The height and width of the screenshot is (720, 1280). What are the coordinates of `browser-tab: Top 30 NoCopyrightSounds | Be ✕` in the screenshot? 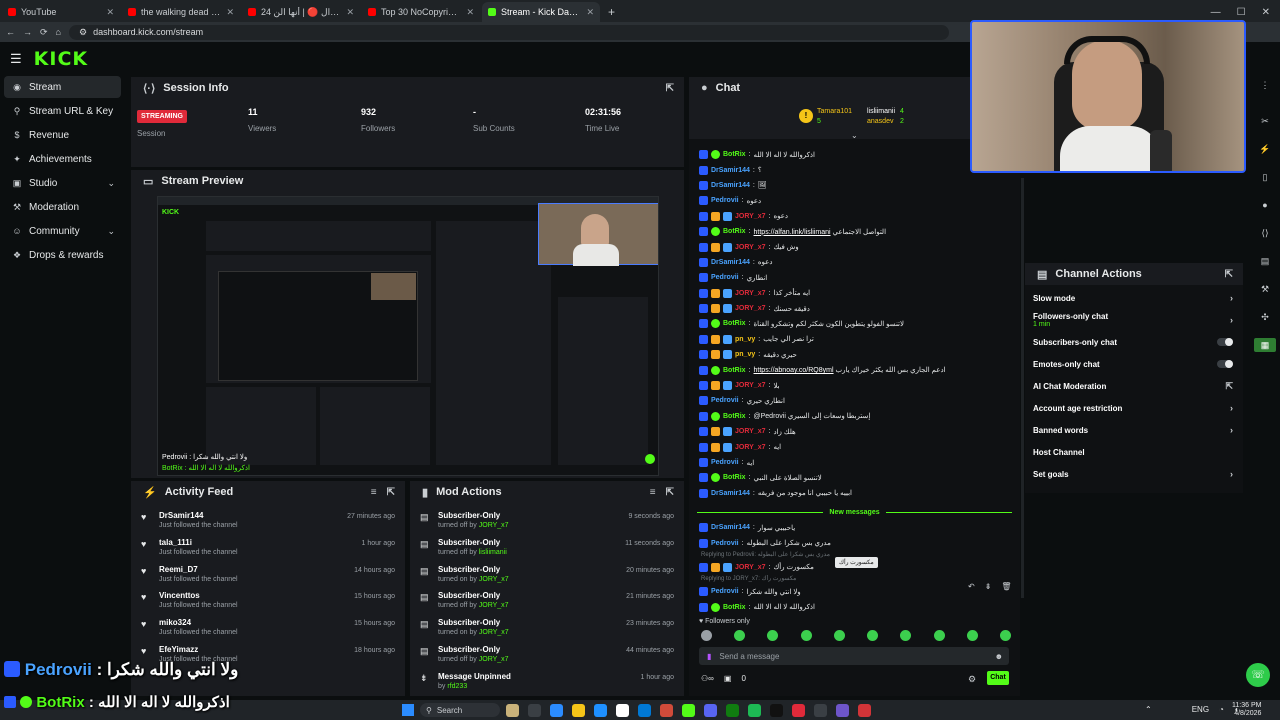 It's located at (421, 12).